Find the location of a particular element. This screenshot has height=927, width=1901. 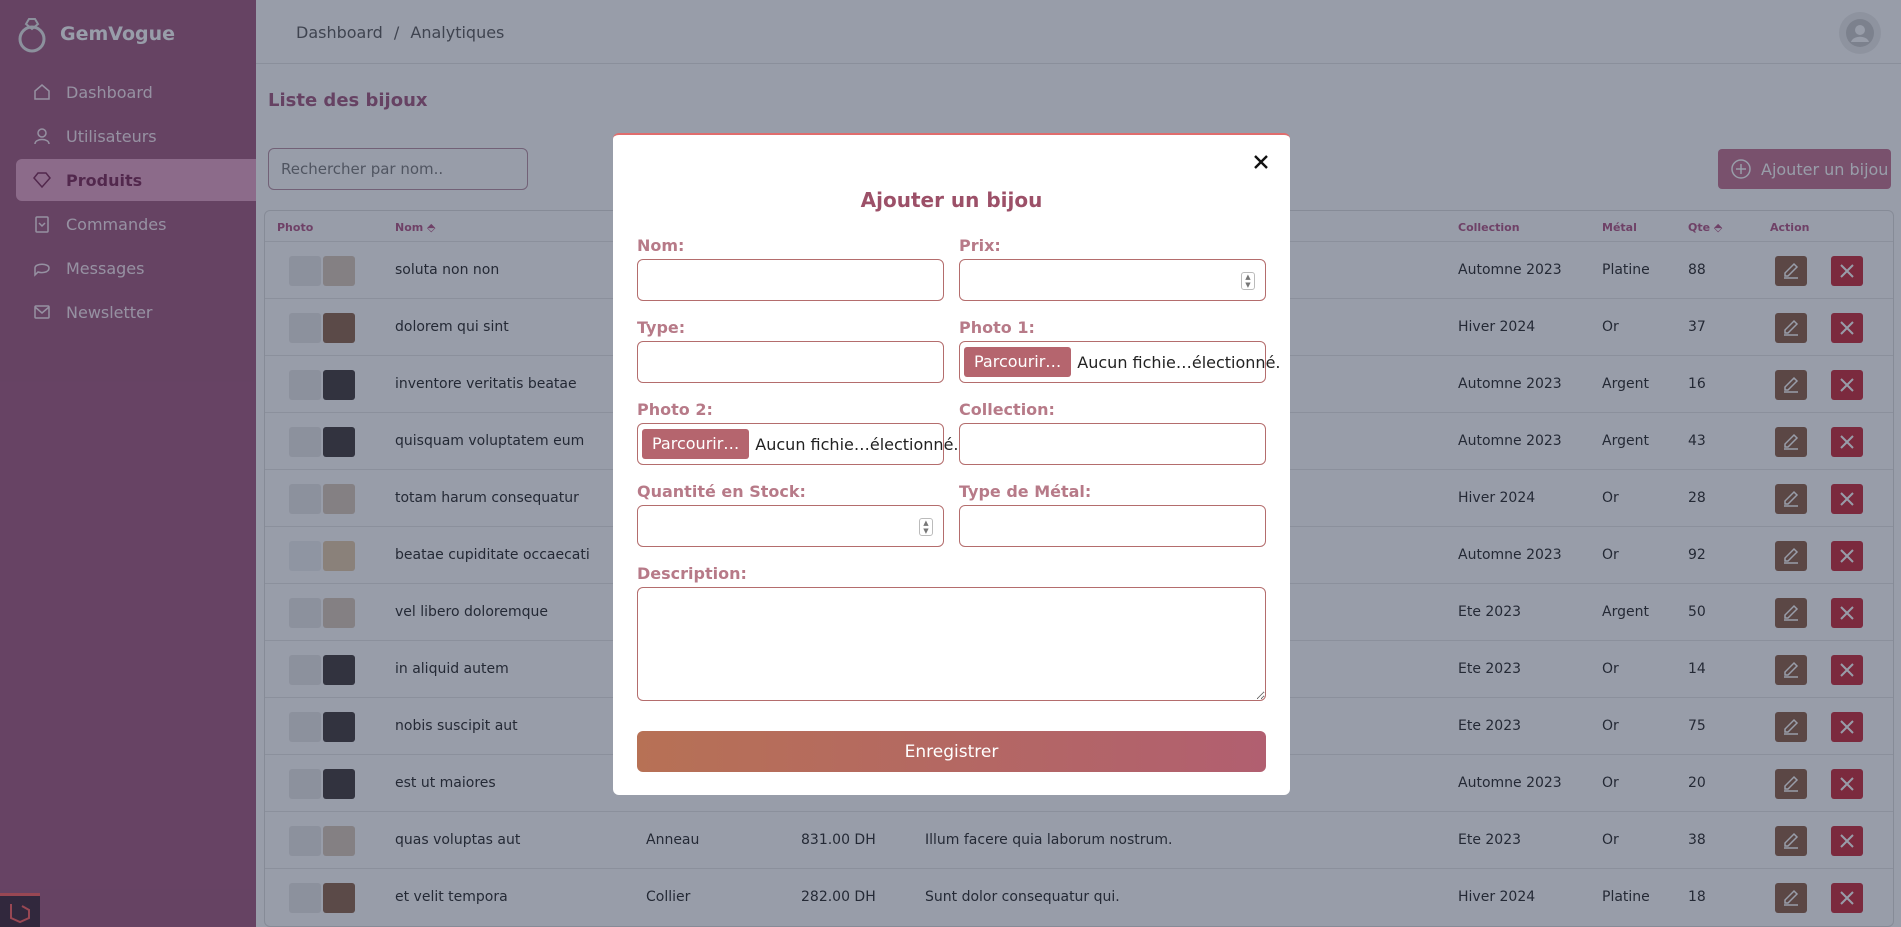

photo1-file-input: Parcourir… Aucun fichie…électionné. is located at coordinates (1120, 362).